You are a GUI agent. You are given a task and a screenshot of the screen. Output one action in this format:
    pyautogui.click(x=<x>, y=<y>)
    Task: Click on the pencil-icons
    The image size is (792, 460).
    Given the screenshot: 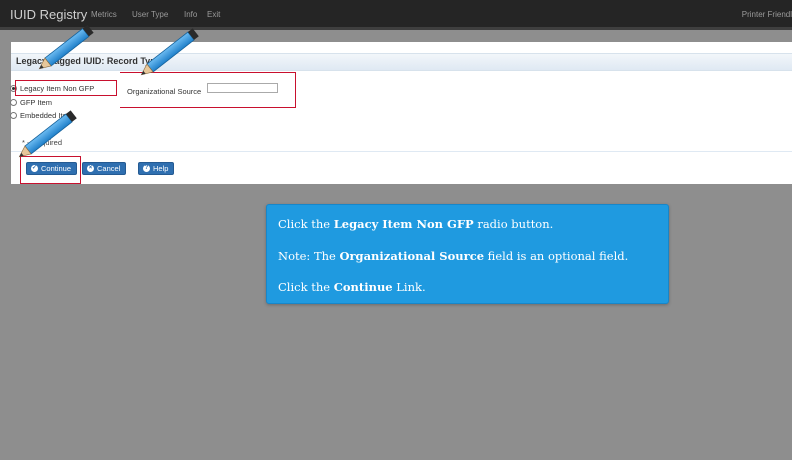 What is the action you would take?
    pyautogui.click(x=108, y=91)
    